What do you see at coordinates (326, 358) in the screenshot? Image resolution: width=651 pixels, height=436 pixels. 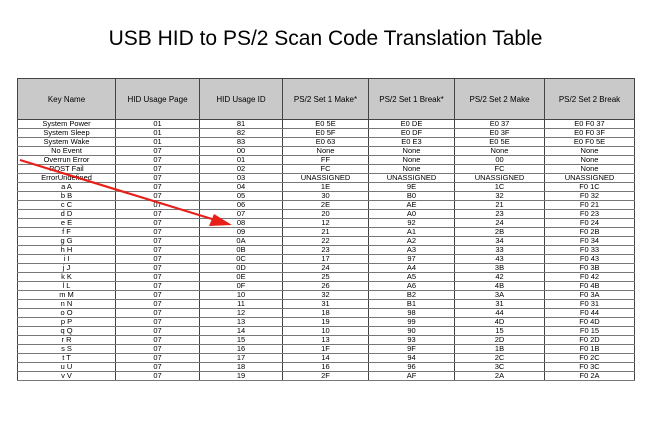 I see `table-row: t T 07 17 14 94 2C F0 2C` at bounding box center [326, 358].